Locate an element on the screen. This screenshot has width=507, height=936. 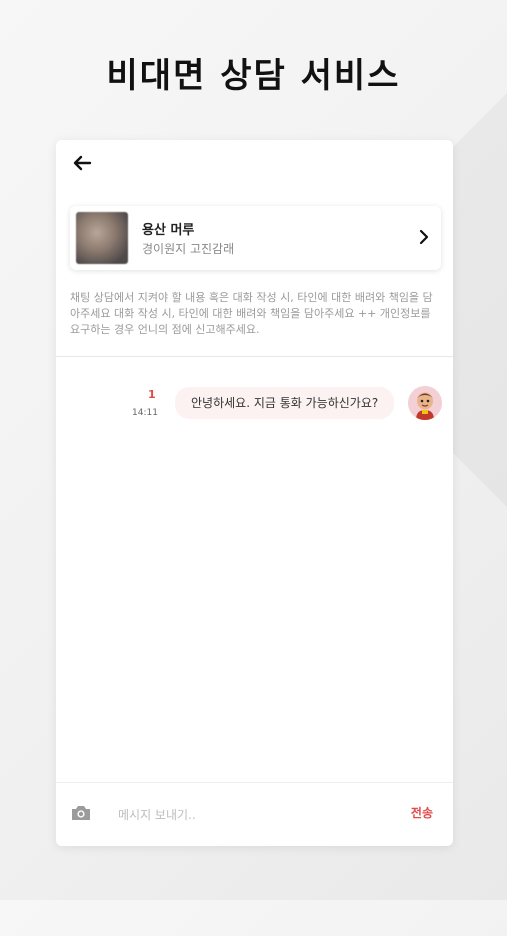
character-avatar-icon is located at coordinates (425, 403).